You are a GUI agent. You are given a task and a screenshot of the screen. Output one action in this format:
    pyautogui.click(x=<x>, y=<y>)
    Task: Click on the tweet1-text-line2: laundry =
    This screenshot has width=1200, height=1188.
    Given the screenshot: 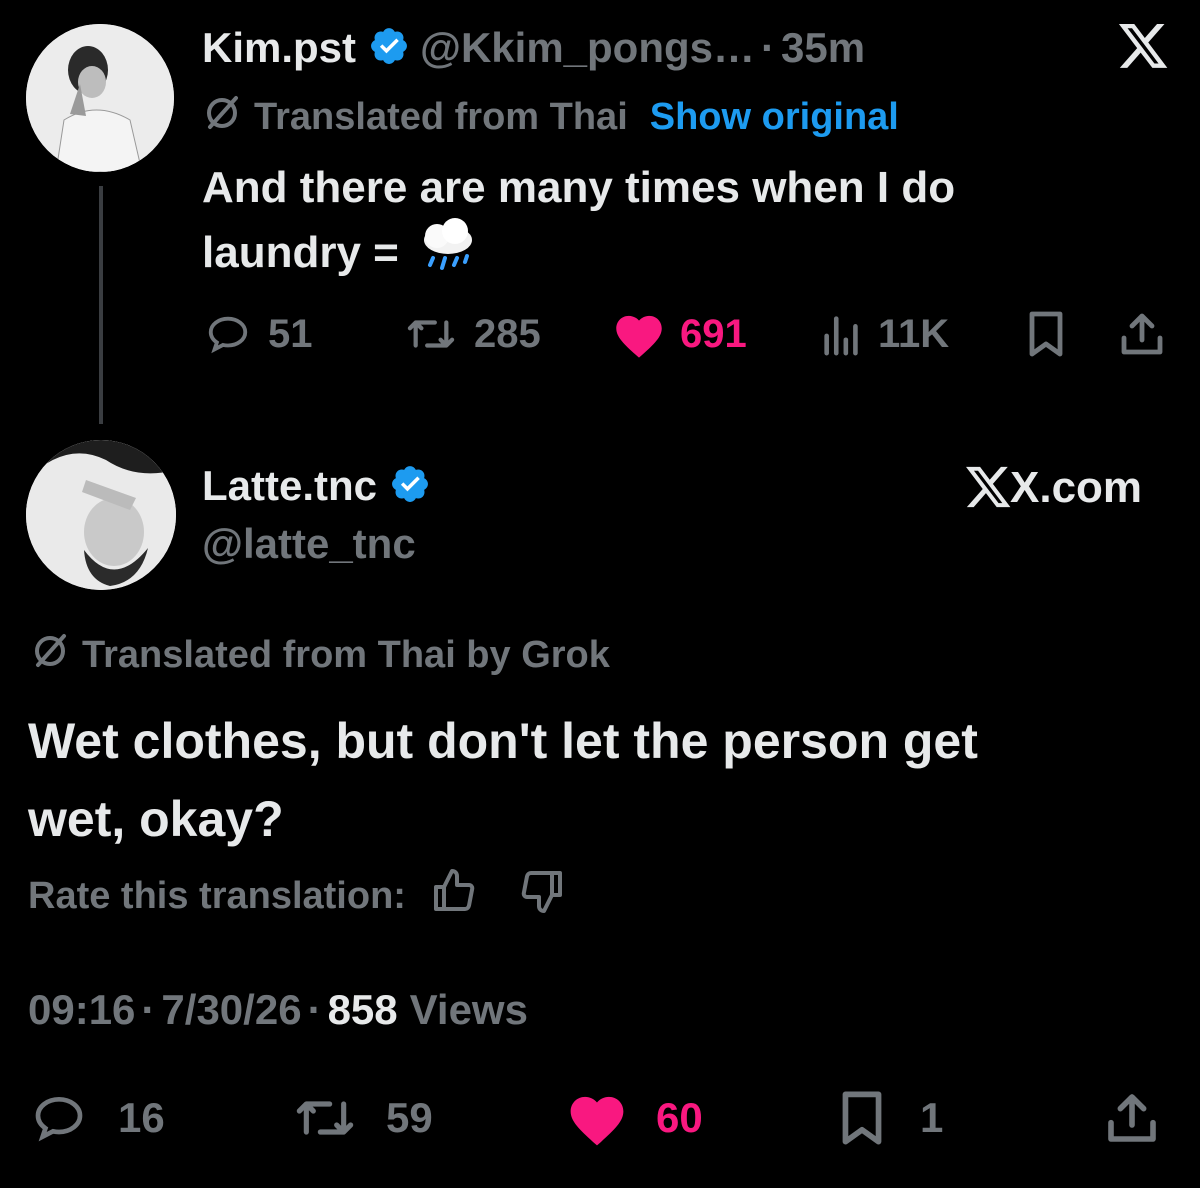 What is the action you would take?
    pyautogui.click(x=300, y=252)
    